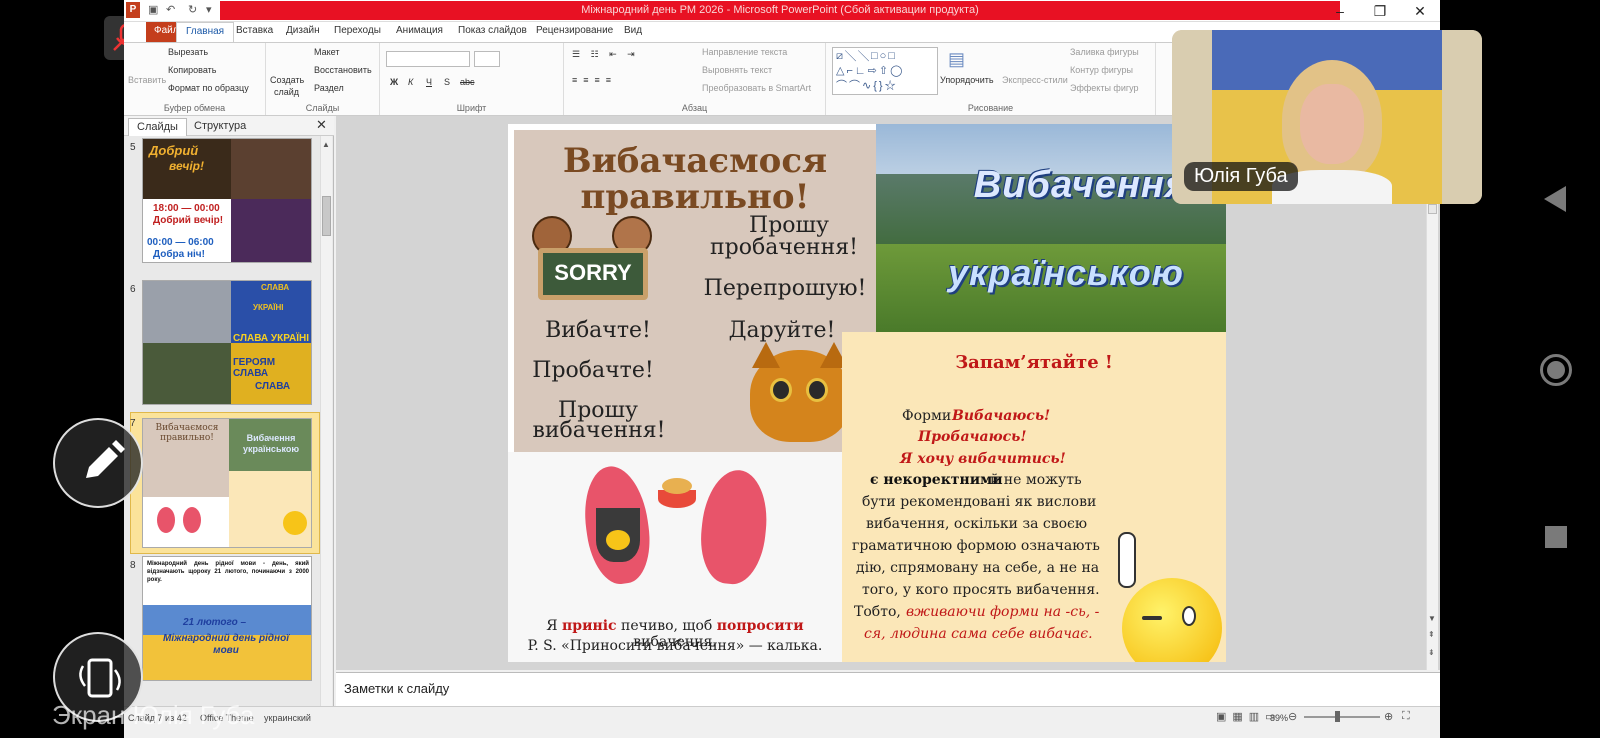  Describe the element at coordinates (552, 626) in the screenshot. I see `cookie-sentence-part: Я` at that location.